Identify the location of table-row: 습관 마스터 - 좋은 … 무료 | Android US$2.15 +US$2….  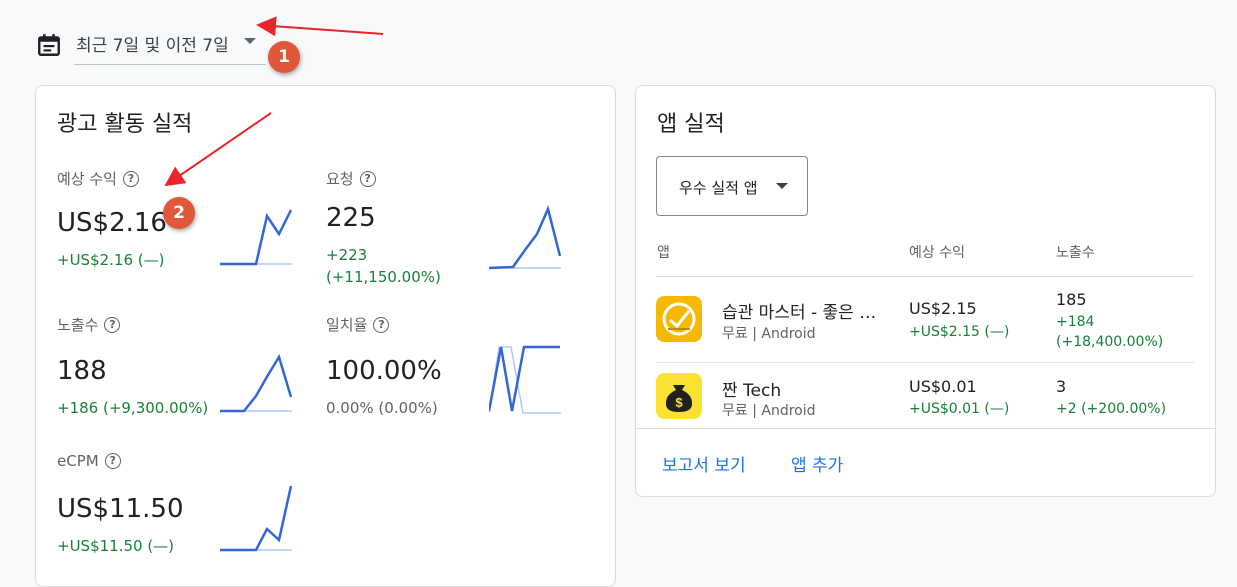
(925, 319).